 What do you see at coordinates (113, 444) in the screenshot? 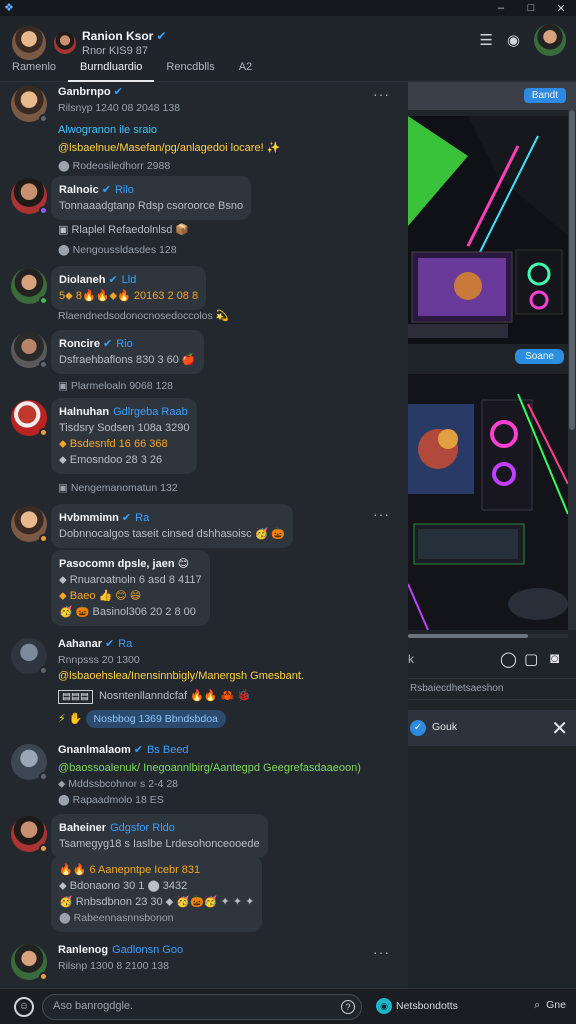
I see `message-text: ⬥ Bsdesnfd 16 66 368` at bounding box center [113, 444].